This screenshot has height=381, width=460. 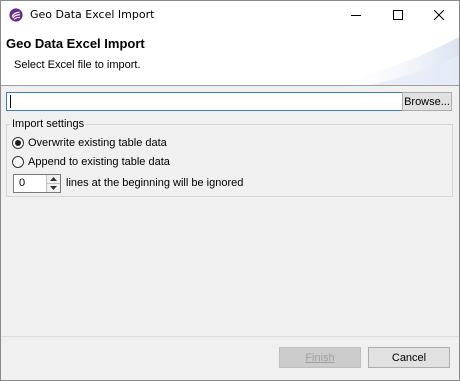 I want to click on spinner-up-button, so click(x=53, y=179).